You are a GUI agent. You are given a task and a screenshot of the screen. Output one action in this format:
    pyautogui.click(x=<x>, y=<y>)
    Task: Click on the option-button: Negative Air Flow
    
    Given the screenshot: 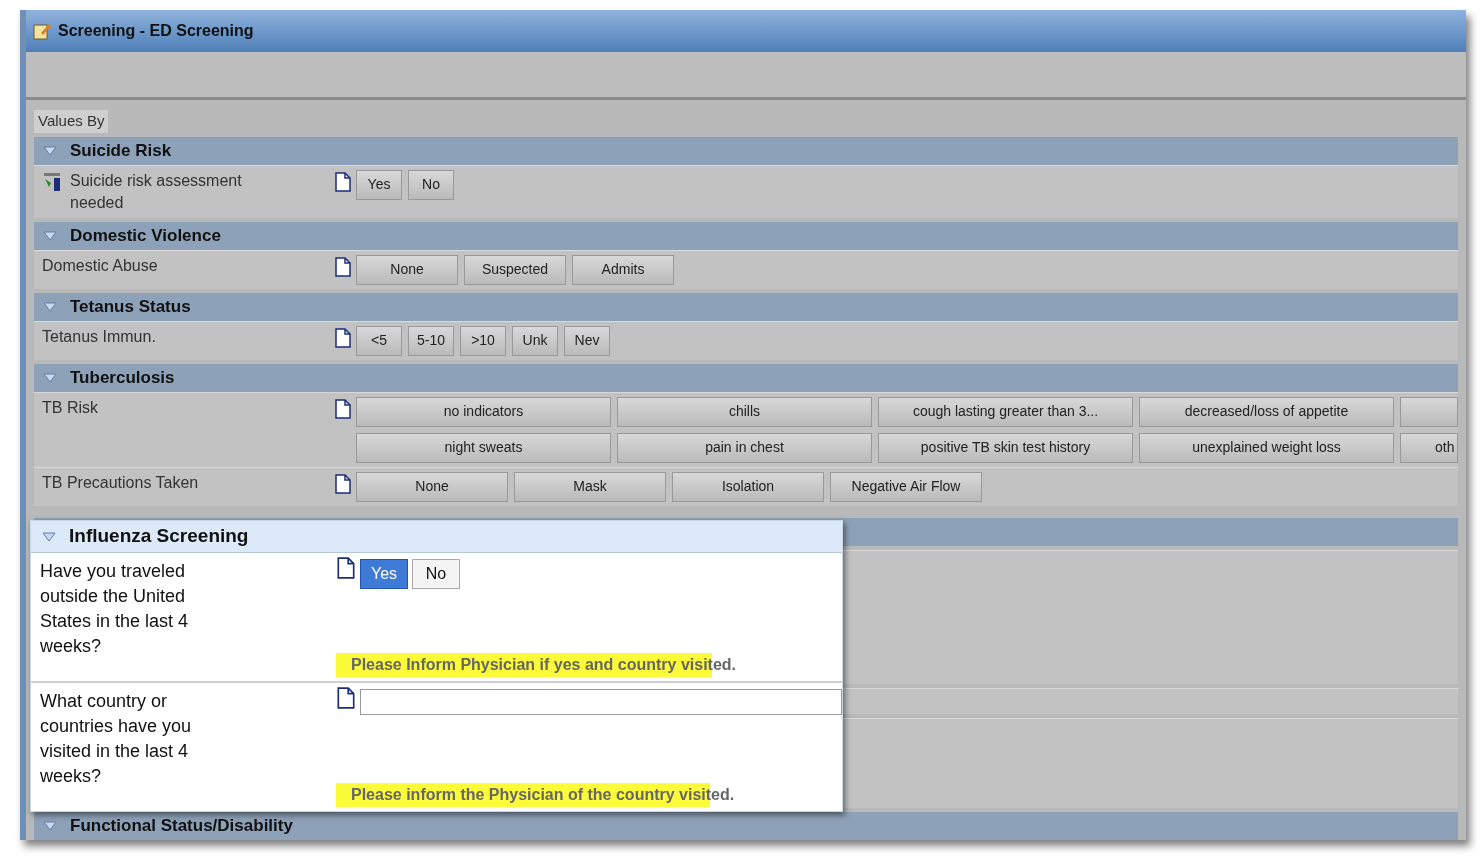 What is the action you would take?
    pyautogui.click(x=906, y=486)
    